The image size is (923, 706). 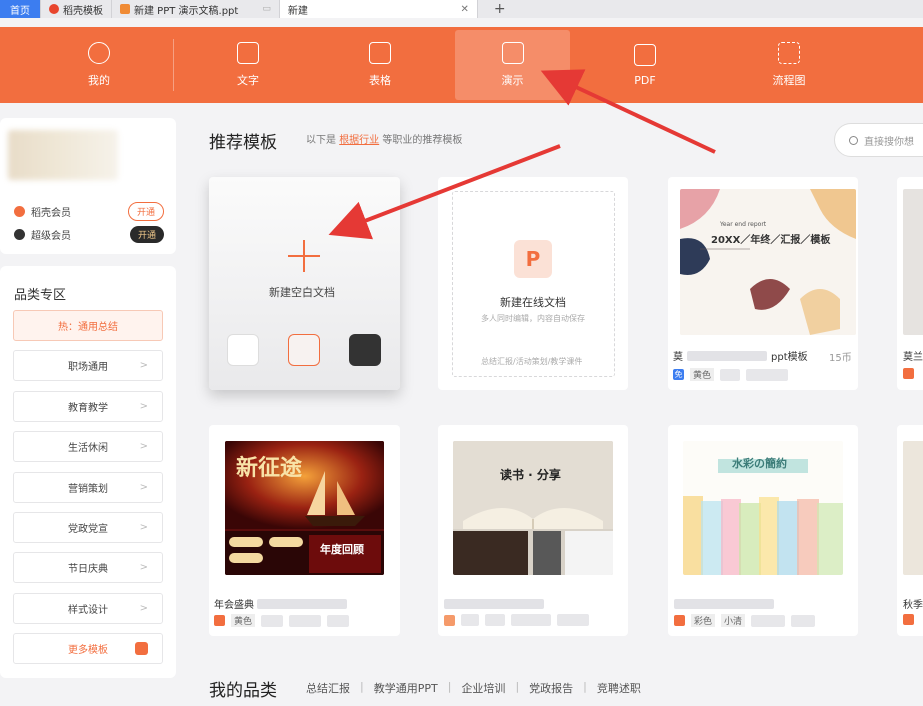 What do you see at coordinates (789, 357) in the screenshot?
I see `year-end-caption-b: ppt模板` at bounding box center [789, 357].